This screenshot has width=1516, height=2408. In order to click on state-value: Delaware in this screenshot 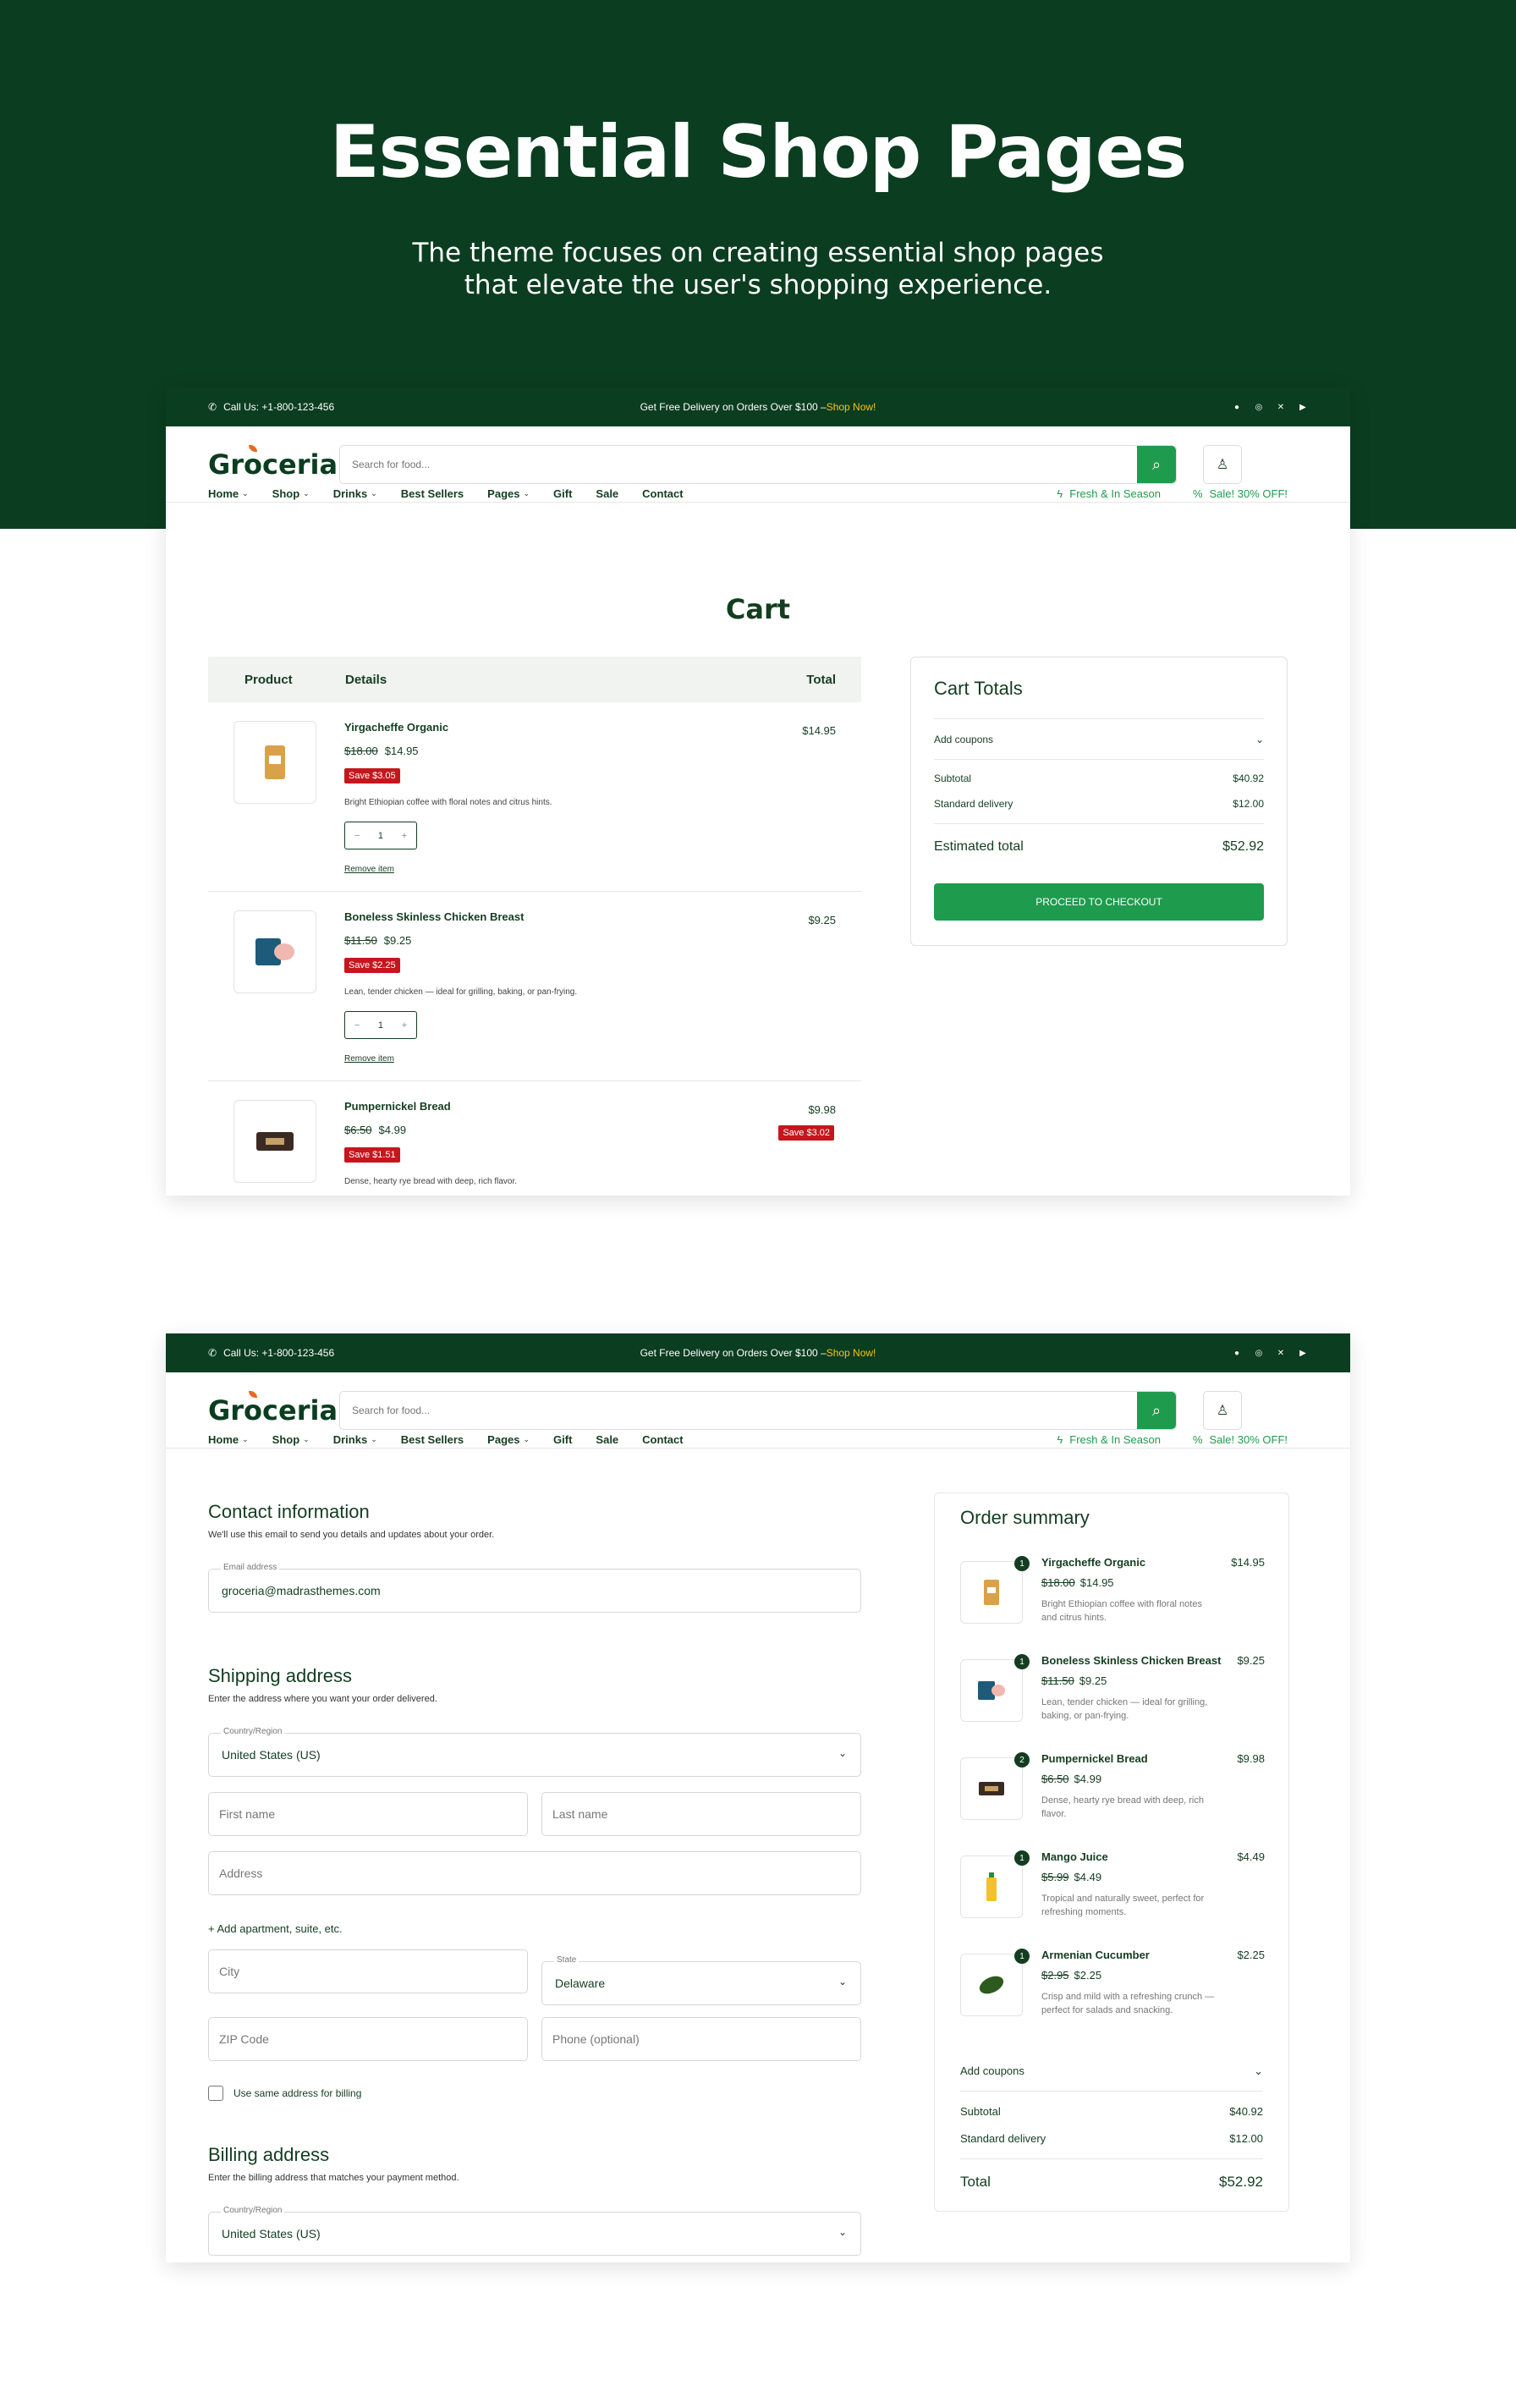, I will do `click(581, 1983)`.